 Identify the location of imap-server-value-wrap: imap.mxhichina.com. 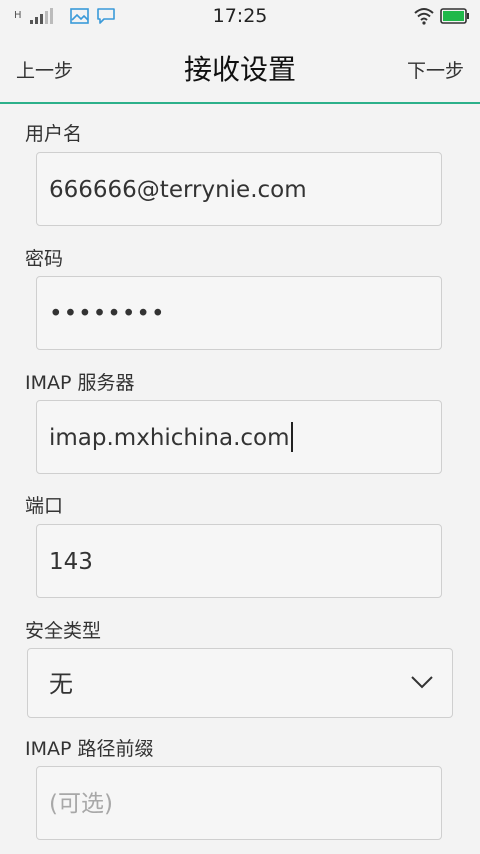
(171, 438).